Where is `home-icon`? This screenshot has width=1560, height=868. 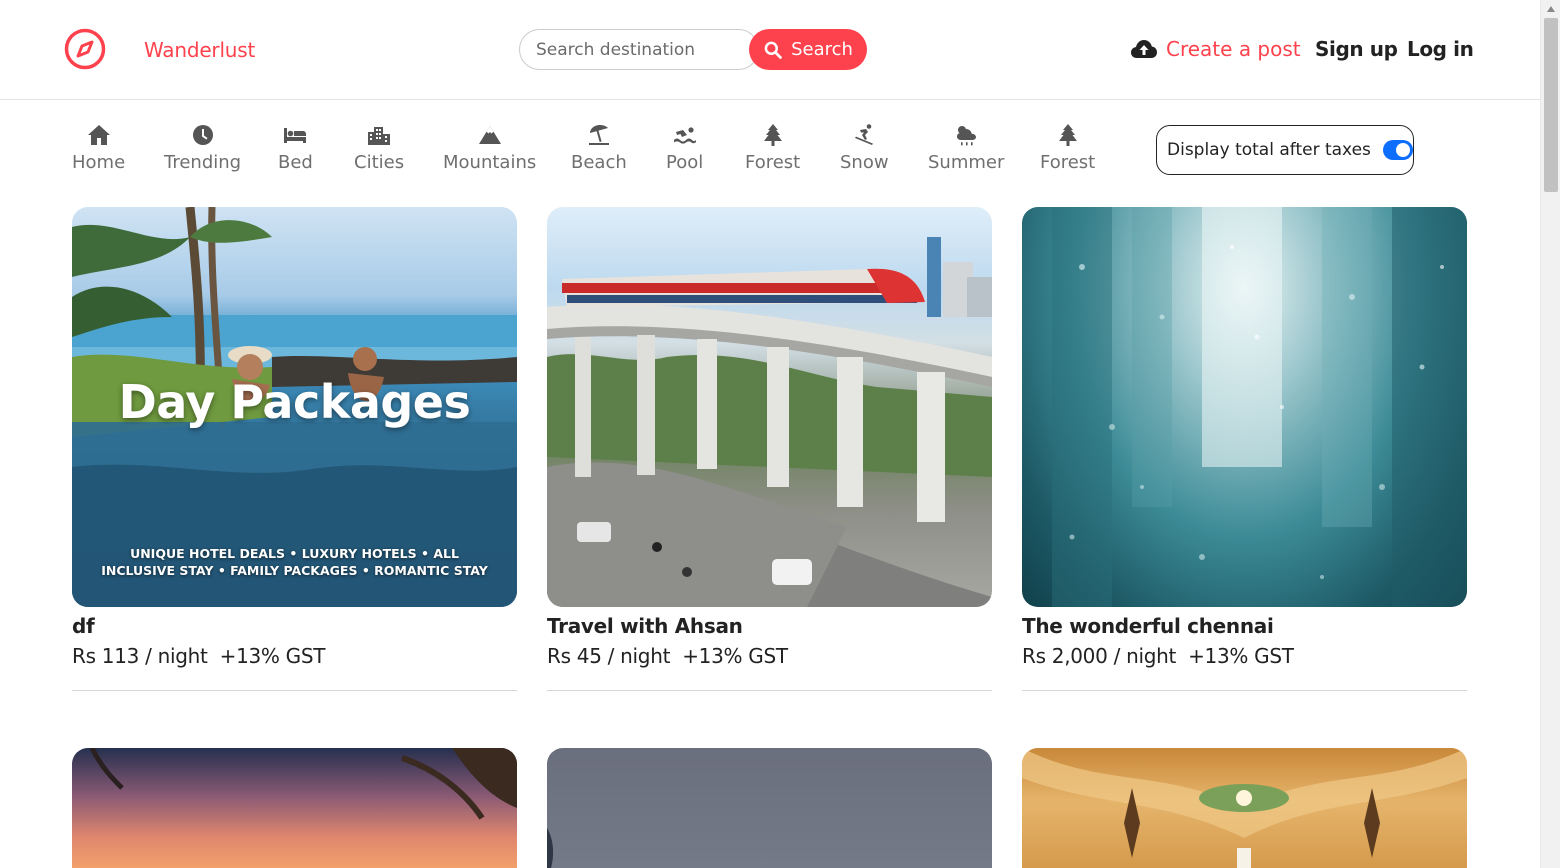
home-icon is located at coordinates (99, 135).